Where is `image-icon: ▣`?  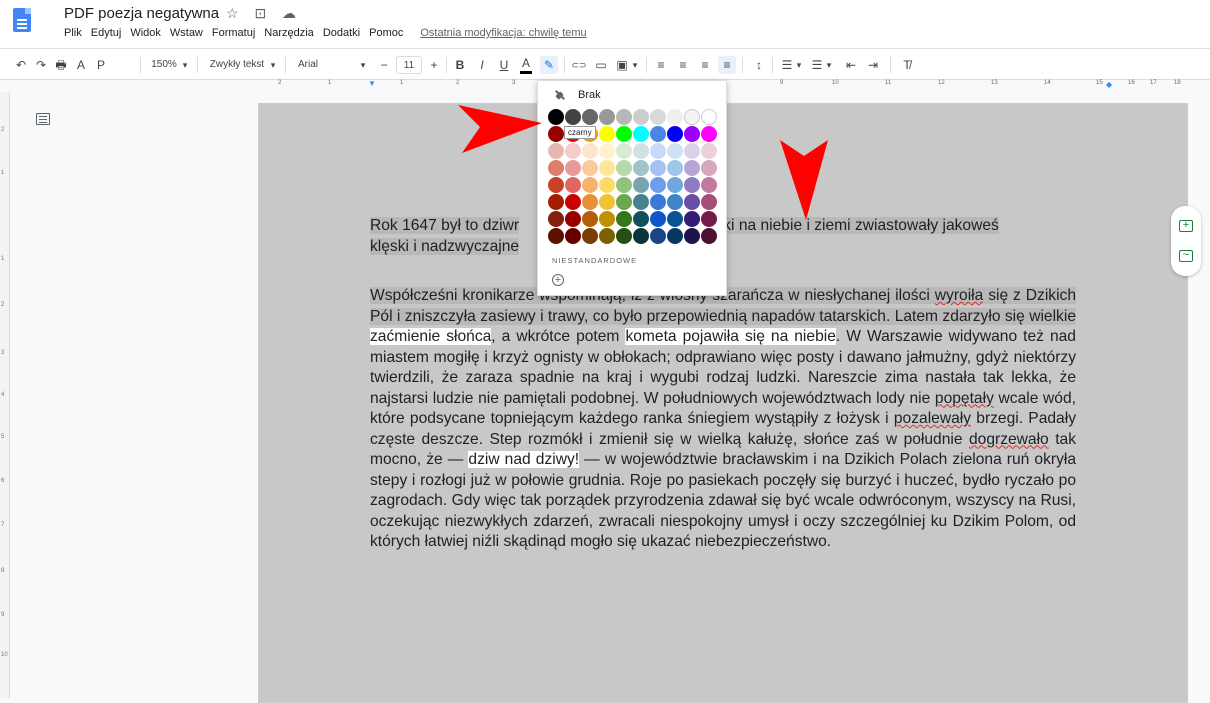 image-icon: ▣ is located at coordinates (622, 65).